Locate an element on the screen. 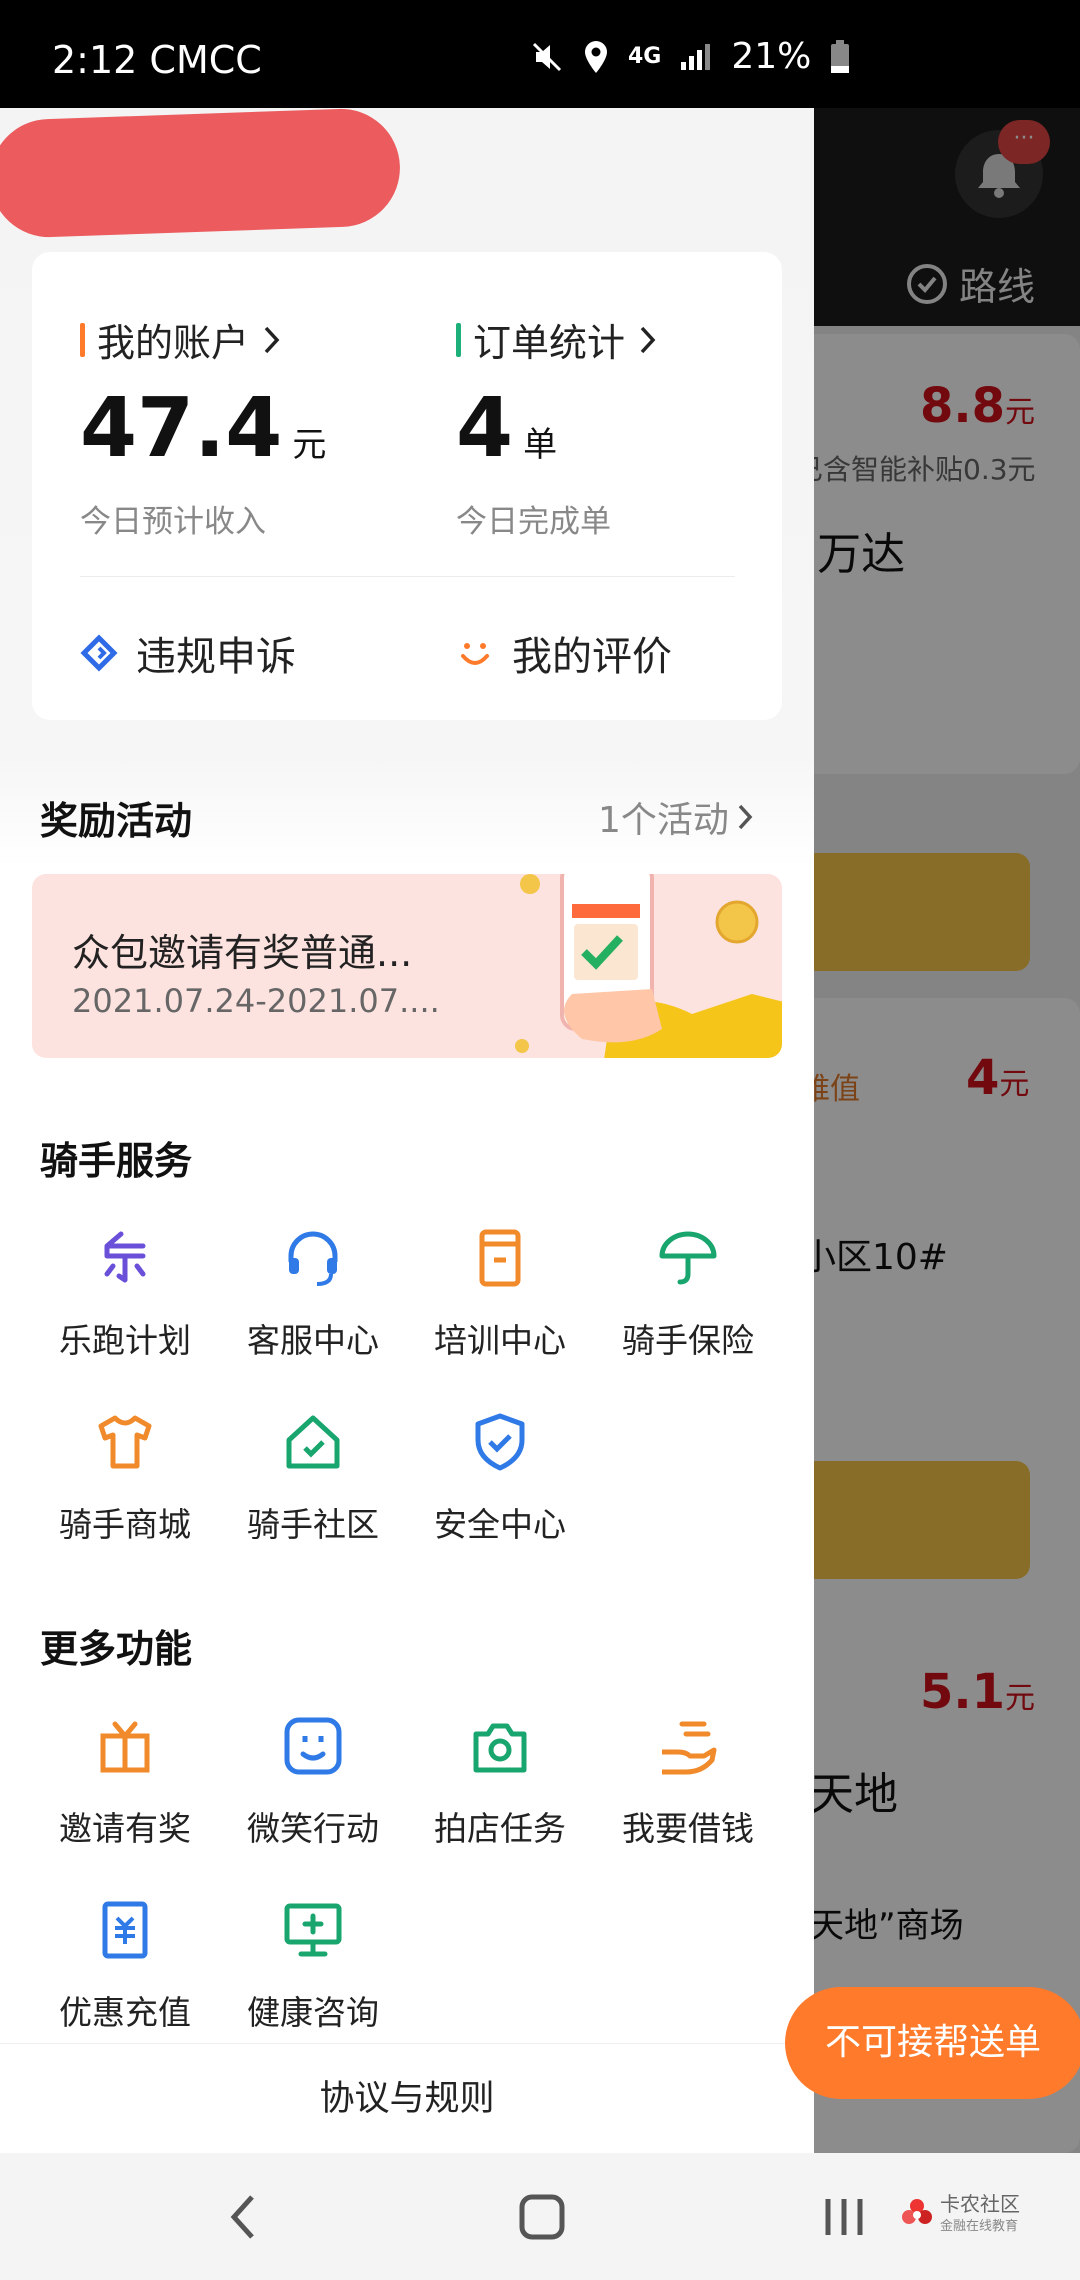 Image resolution: width=1080 pixels, height=2280 pixels. account-income-desc: 今日预计收入 is located at coordinates (173, 522).